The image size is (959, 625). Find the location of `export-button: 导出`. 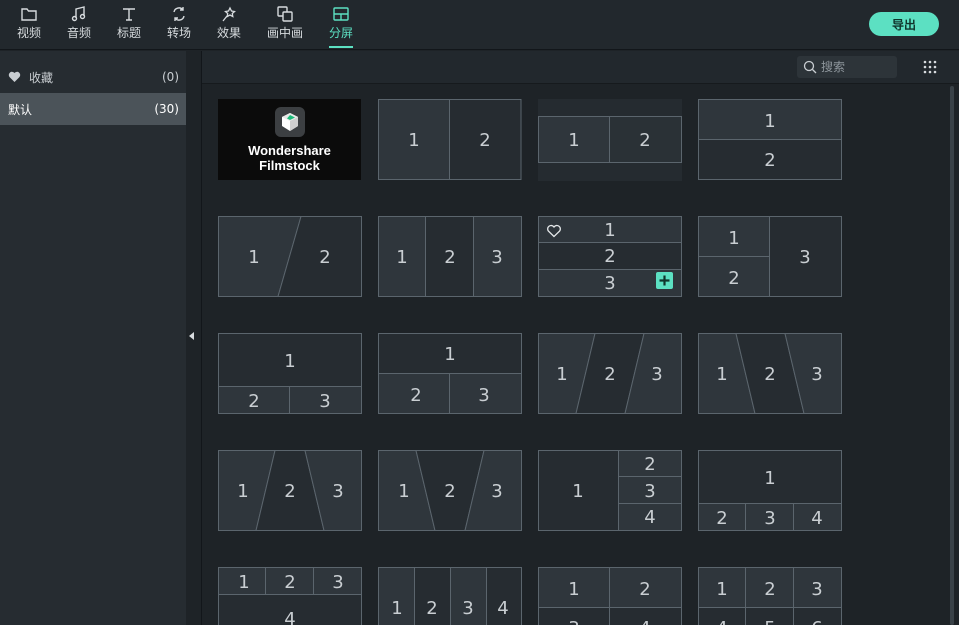

export-button: 导出 is located at coordinates (904, 24).